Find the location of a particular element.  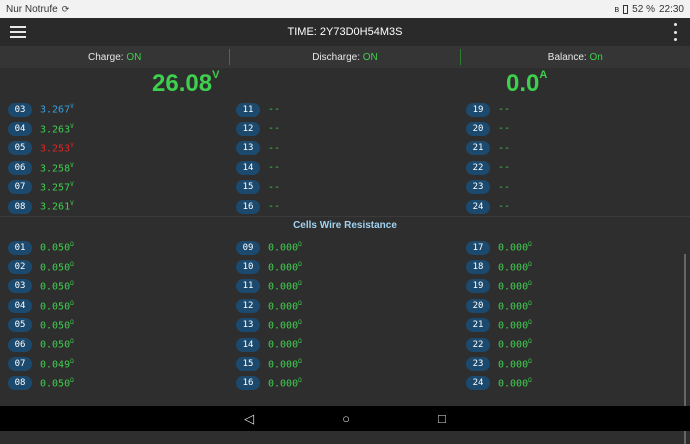

wire-resistance-number-badge: 16 is located at coordinates (248, 383).